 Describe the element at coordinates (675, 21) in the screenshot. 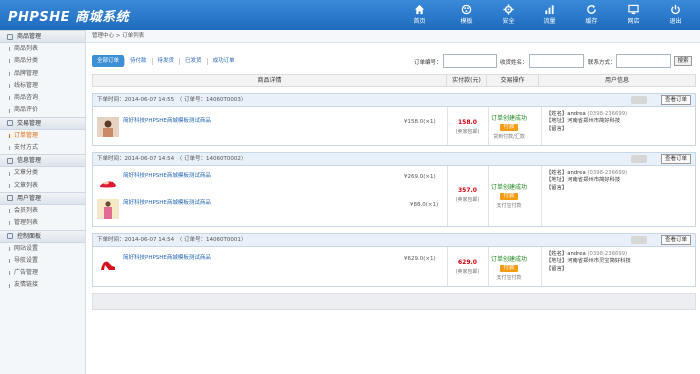

I see `nav-logout-label: 退出` at that location.